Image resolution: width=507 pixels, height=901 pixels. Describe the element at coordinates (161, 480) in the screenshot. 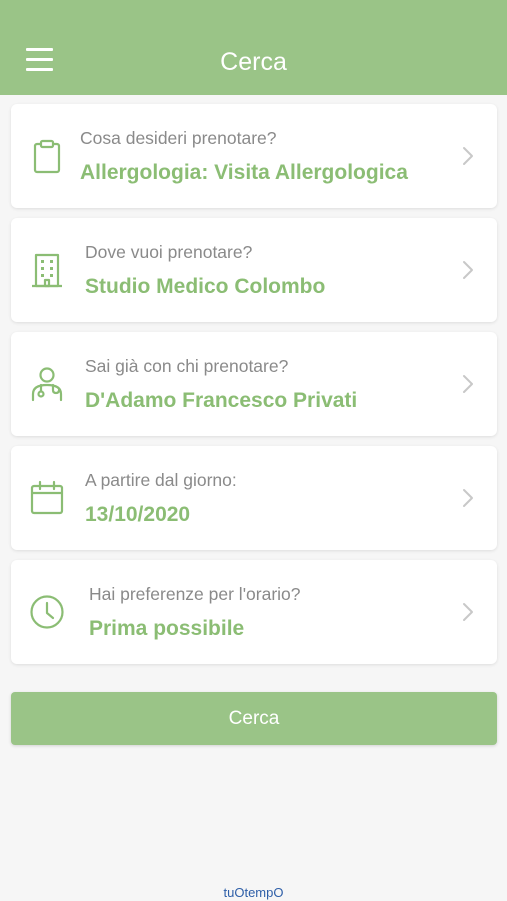

I see `date-label: A partire dal giorno:` at that location.